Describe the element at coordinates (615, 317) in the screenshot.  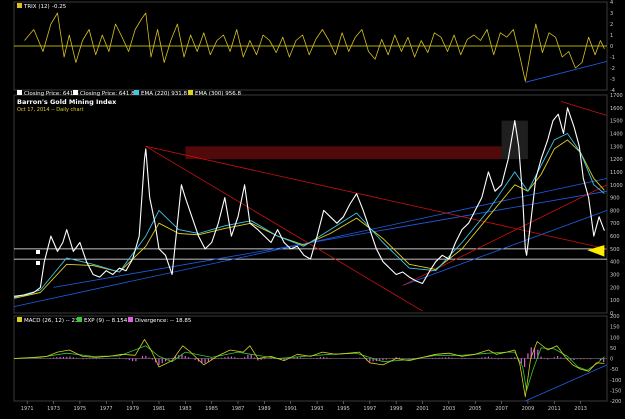
I see `macd-y-tick-0: 200` at that location.